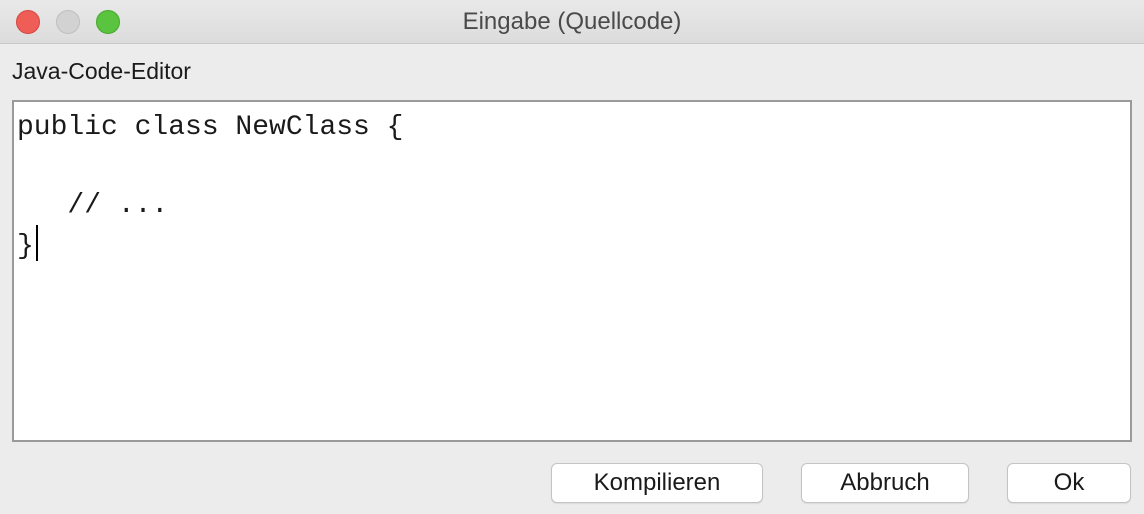 This screenshot has width=1144, height=514. What do you see at coordinates (36, 243) in the screenshot?
I see `text-caret` at bounding box center [36, 243].